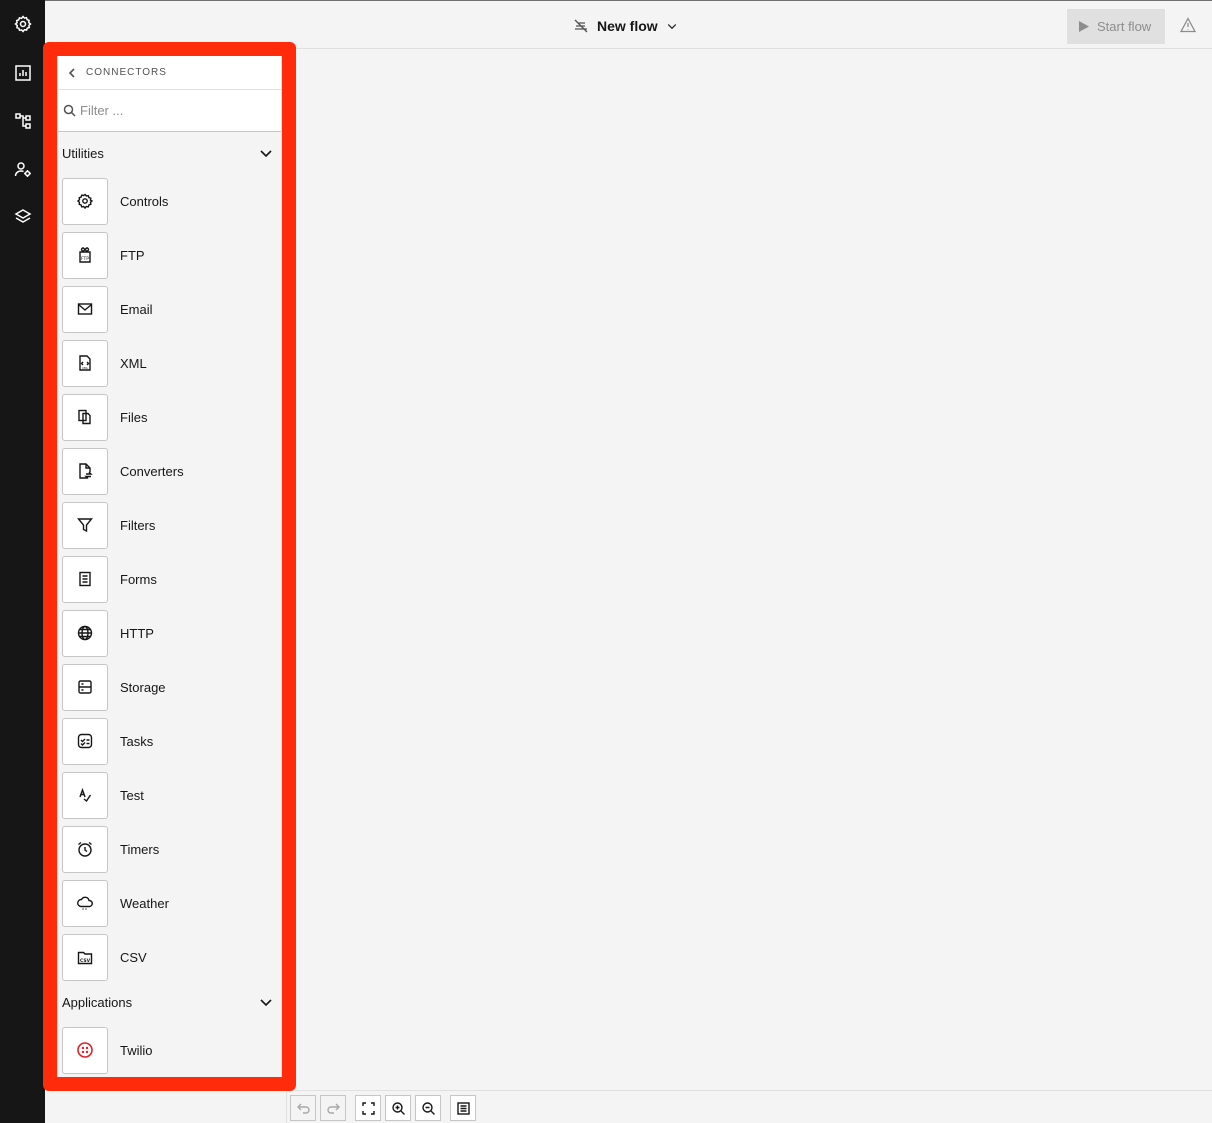  I want to click on section-utilities: Utilities, so click(169, 153).